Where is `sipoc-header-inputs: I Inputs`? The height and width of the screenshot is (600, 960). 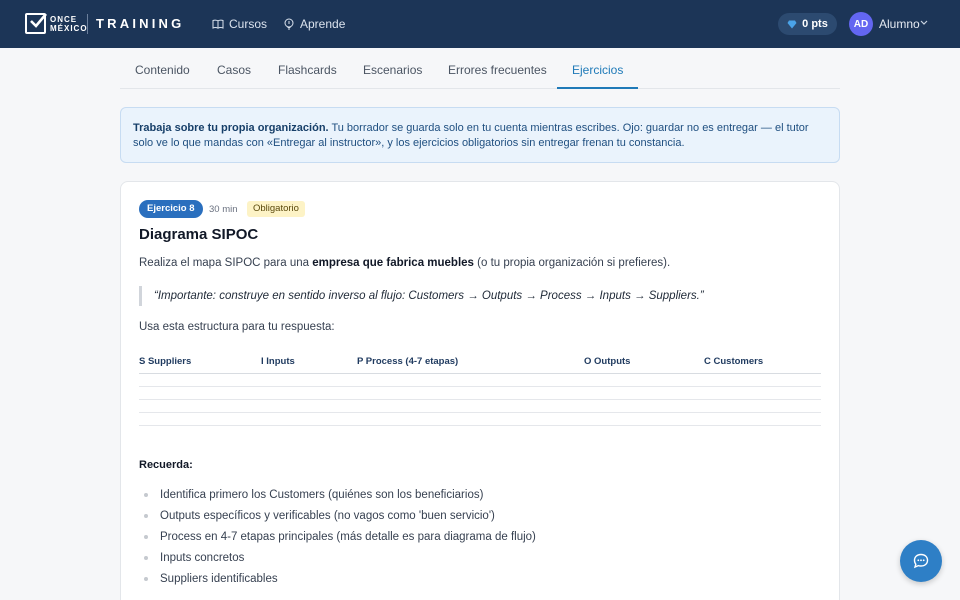
sipoc-header-inputs: I Inputs is located at coordinates (278, 361).